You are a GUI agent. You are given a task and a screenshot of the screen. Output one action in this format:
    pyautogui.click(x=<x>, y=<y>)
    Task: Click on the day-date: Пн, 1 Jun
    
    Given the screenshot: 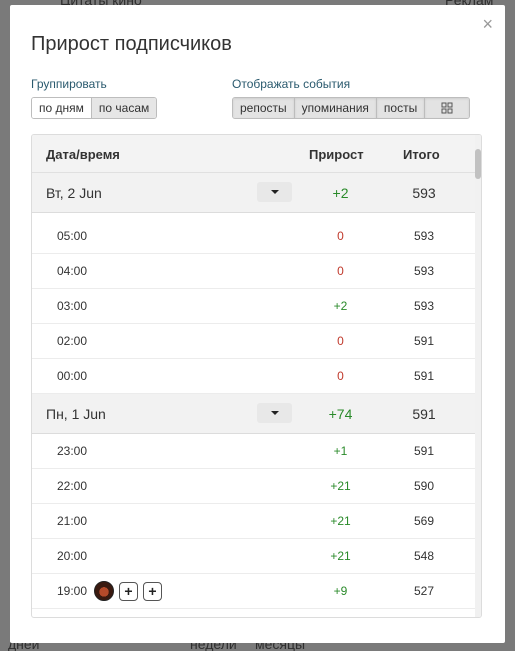 What is the action you would take?
    pyautogui.click(x=76, y=413)
    